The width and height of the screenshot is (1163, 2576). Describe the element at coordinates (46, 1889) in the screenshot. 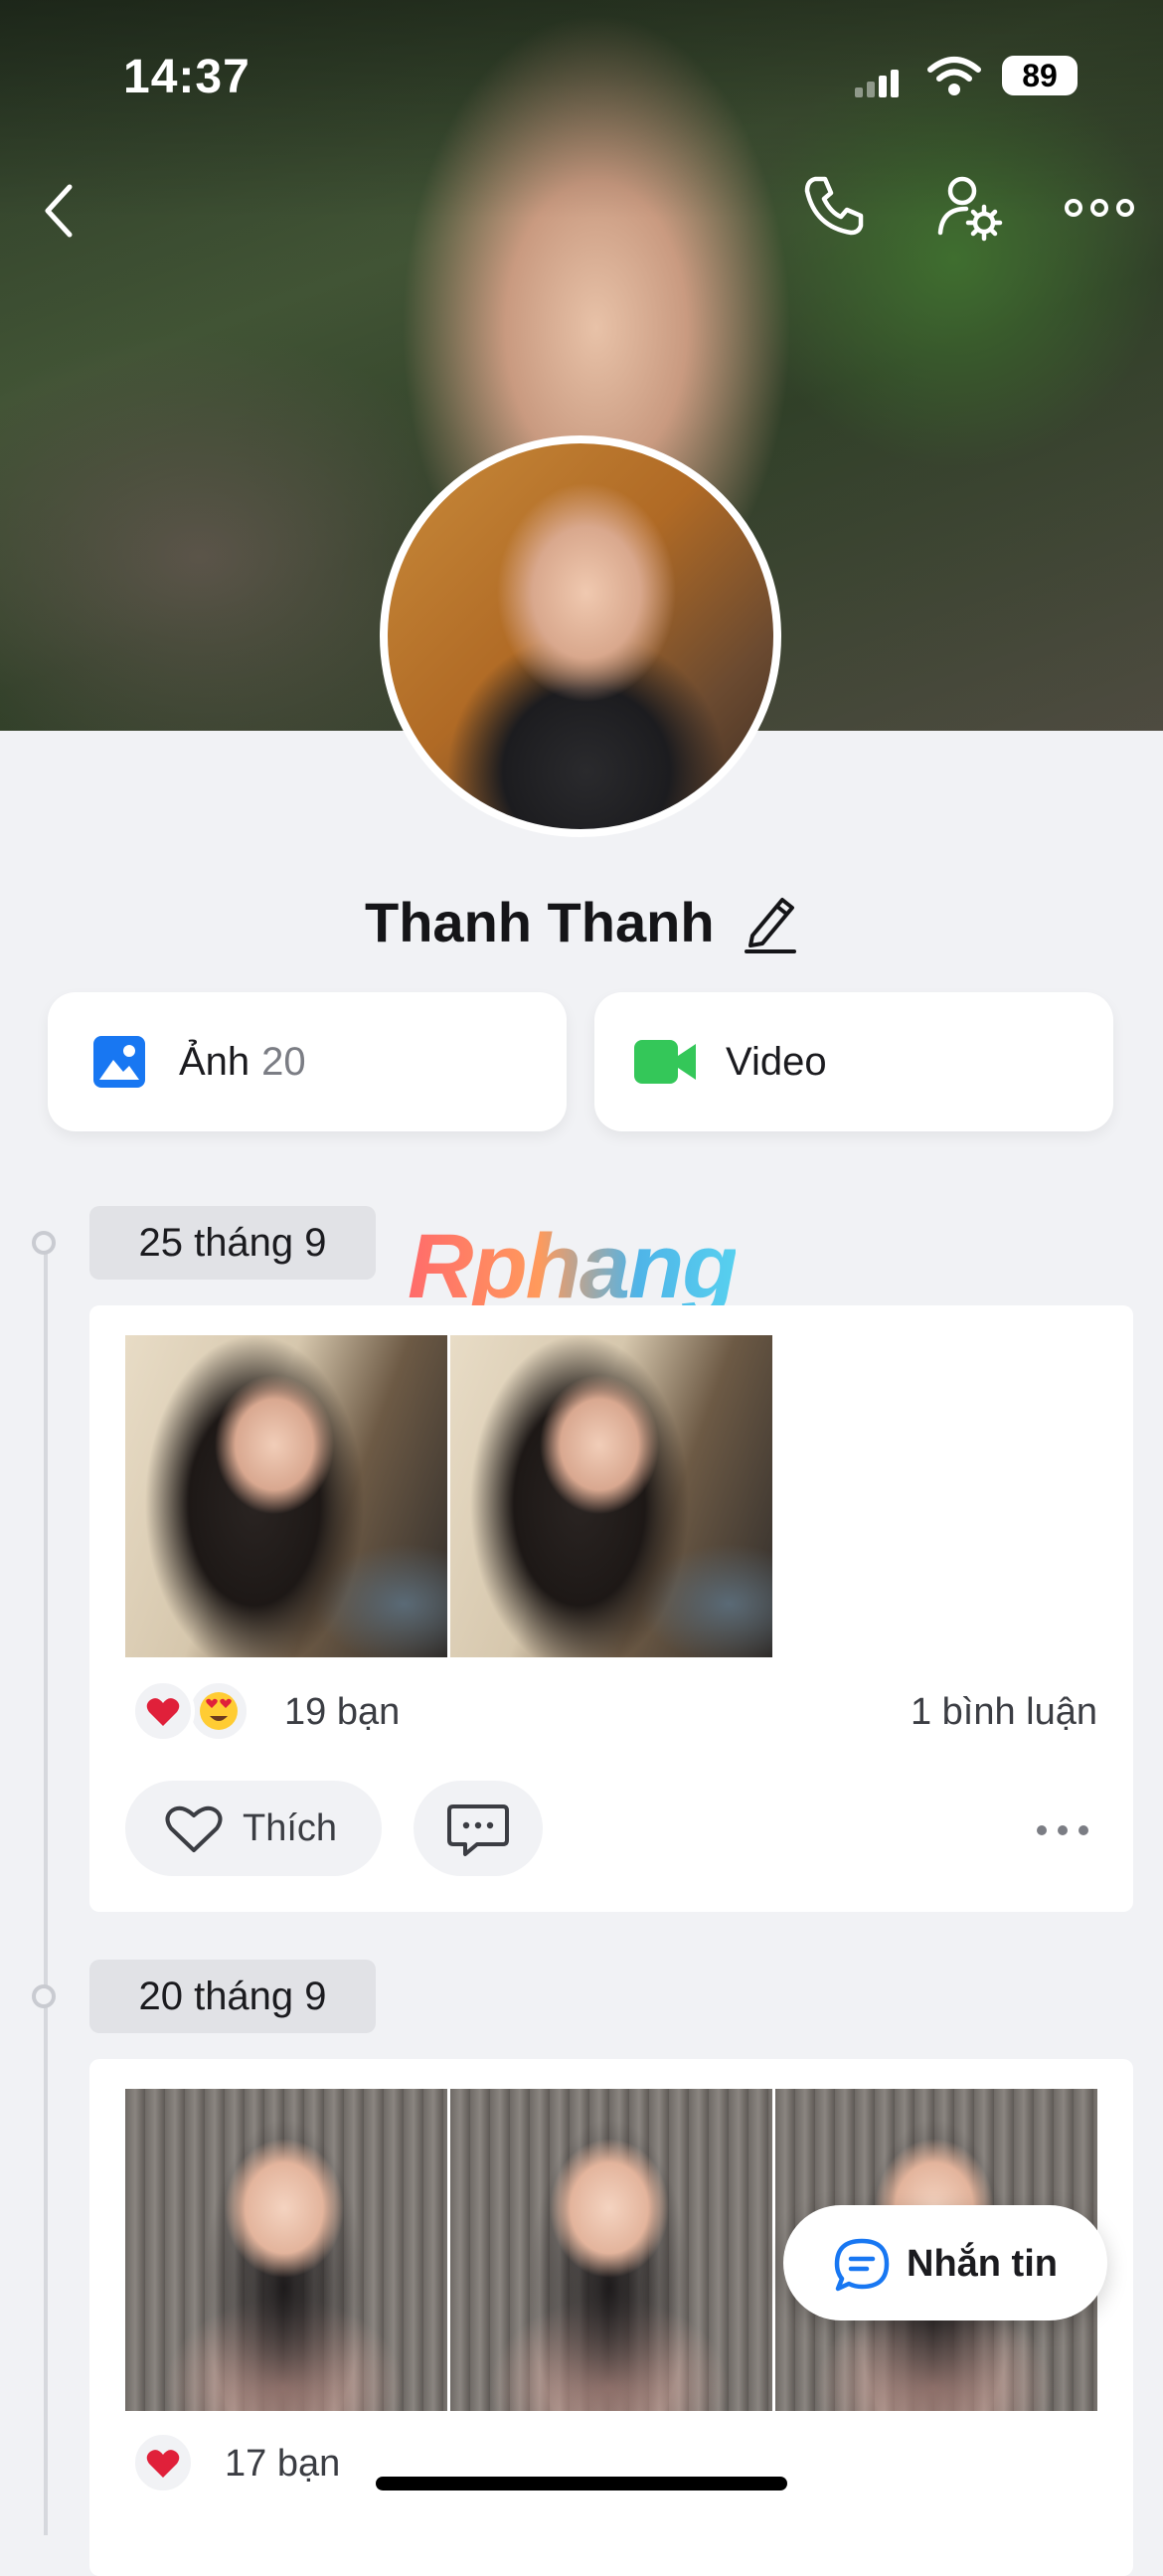

I see `timeline-line` at that location.